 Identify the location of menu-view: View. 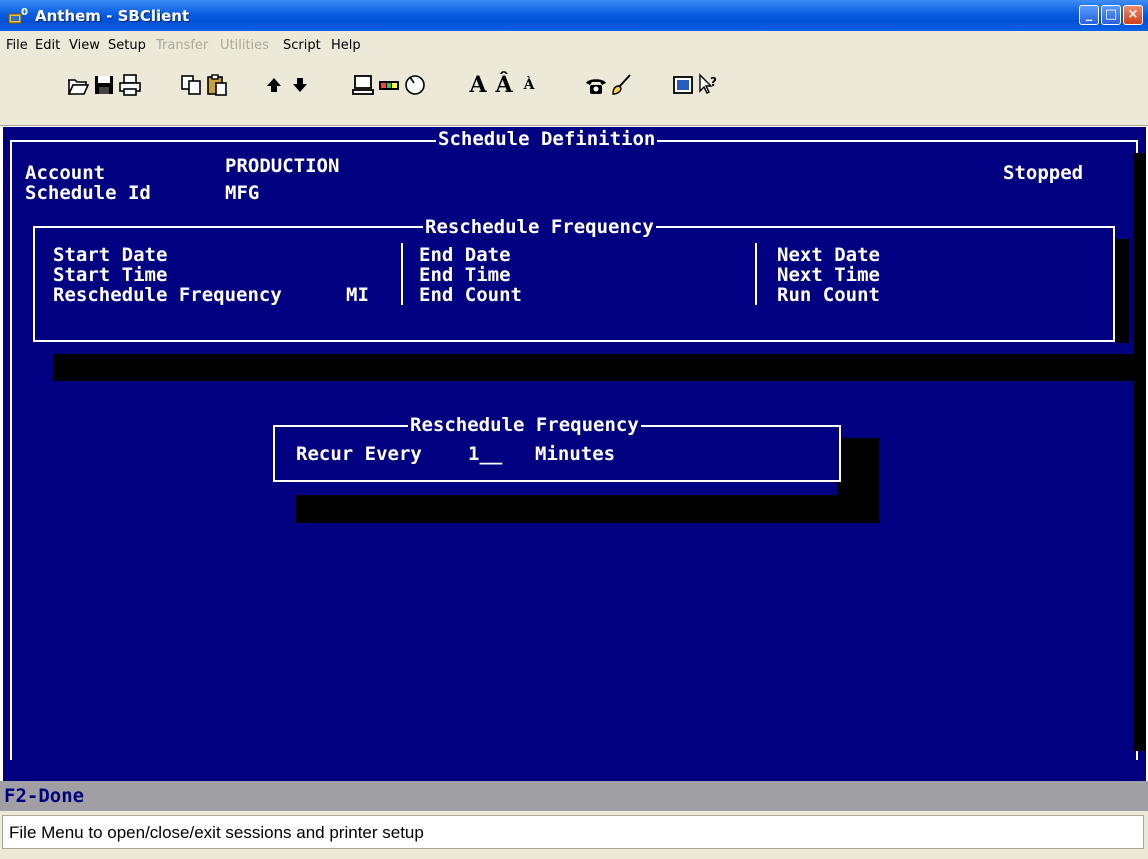
(84, 45).